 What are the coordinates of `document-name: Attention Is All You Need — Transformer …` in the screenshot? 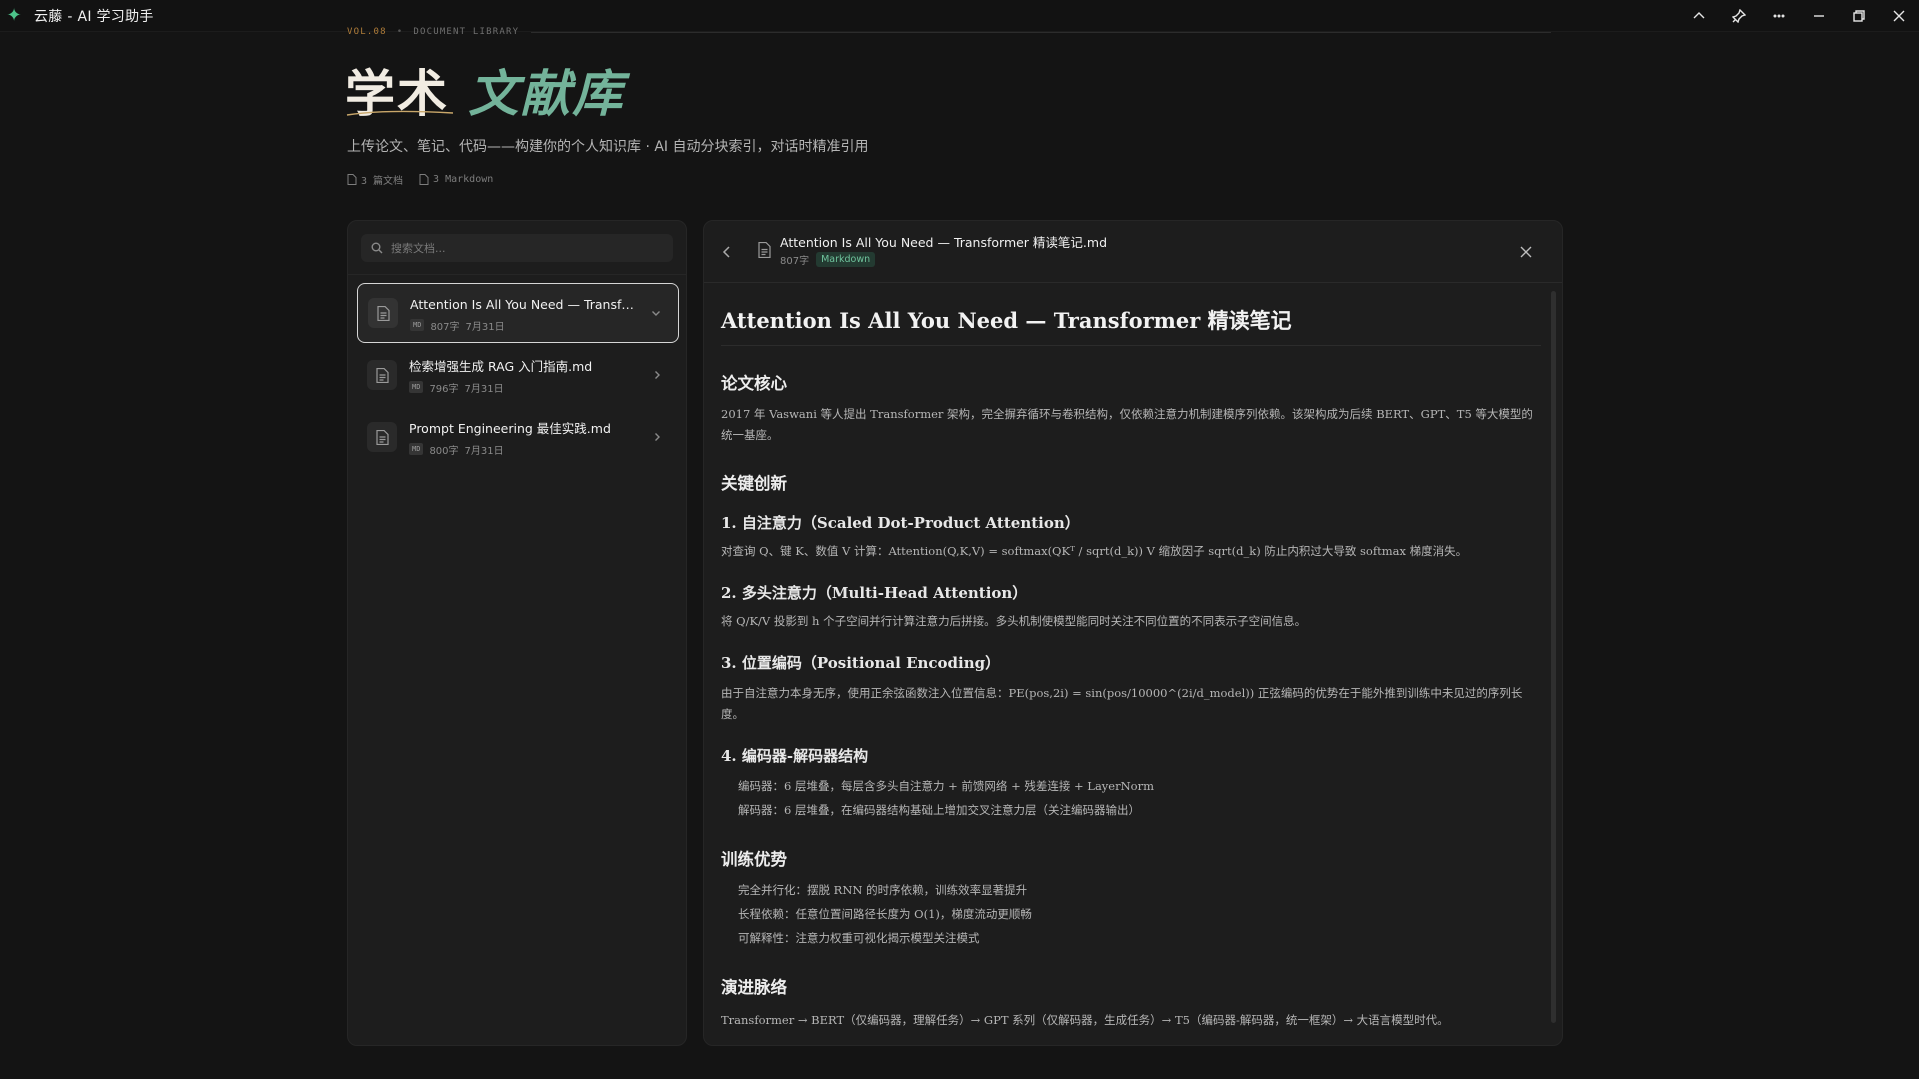 It's located at (525, 304).